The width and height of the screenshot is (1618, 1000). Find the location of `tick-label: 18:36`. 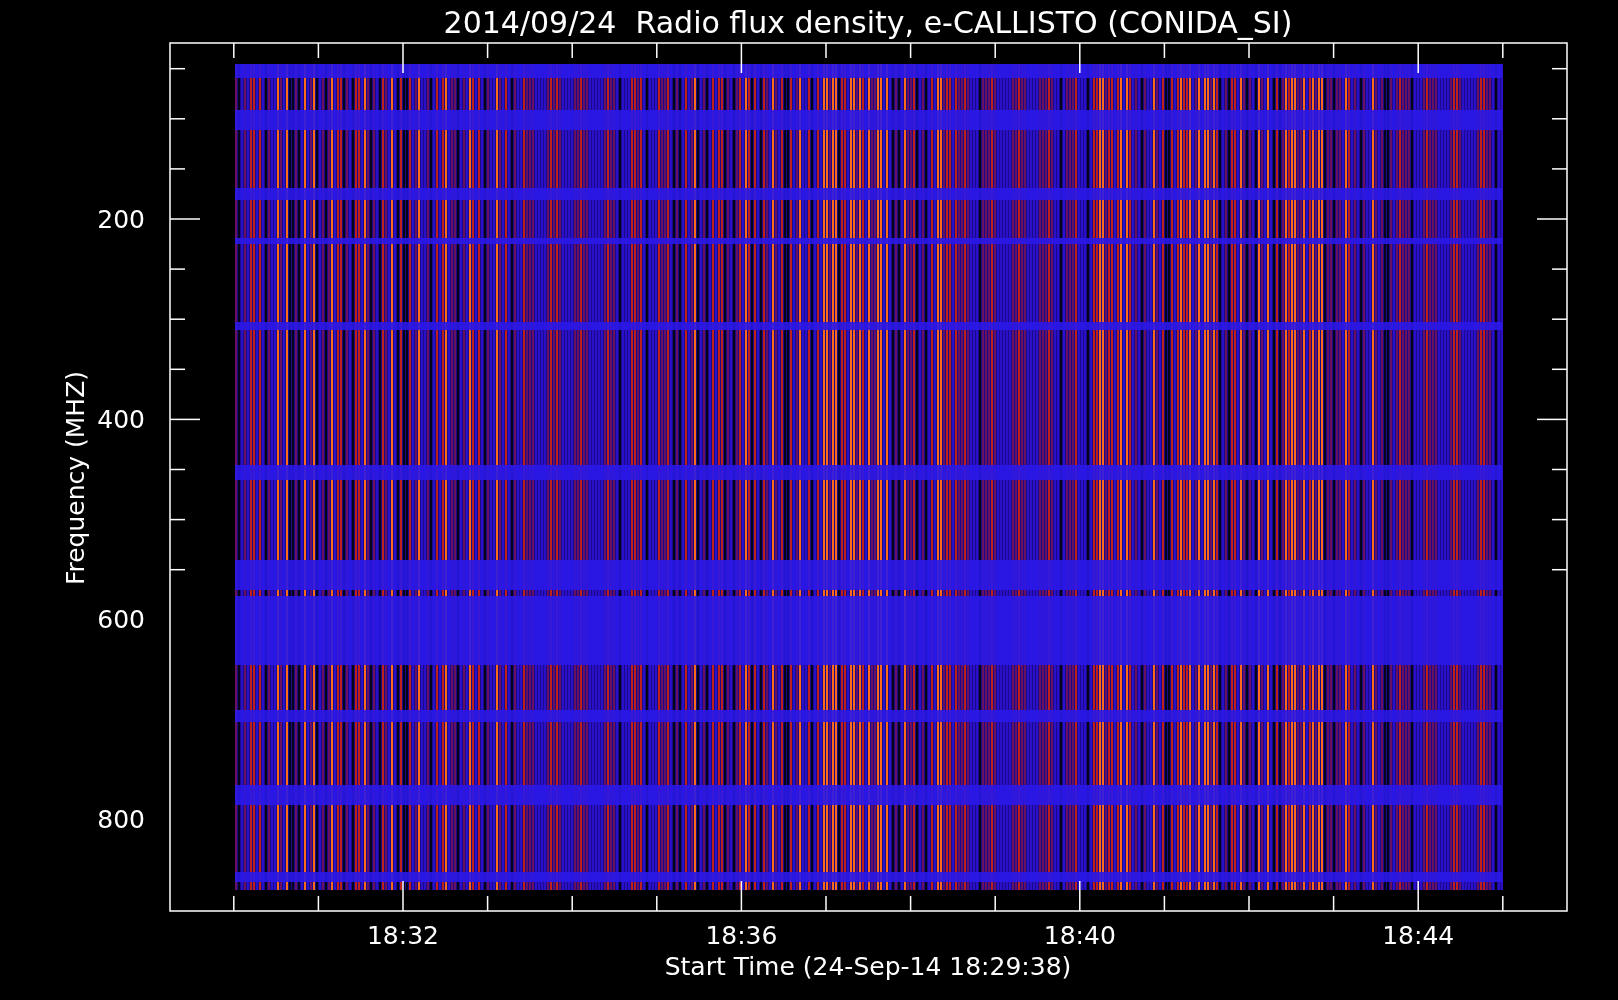

tick-label: 18:36 is located at coordinates (741, 935).